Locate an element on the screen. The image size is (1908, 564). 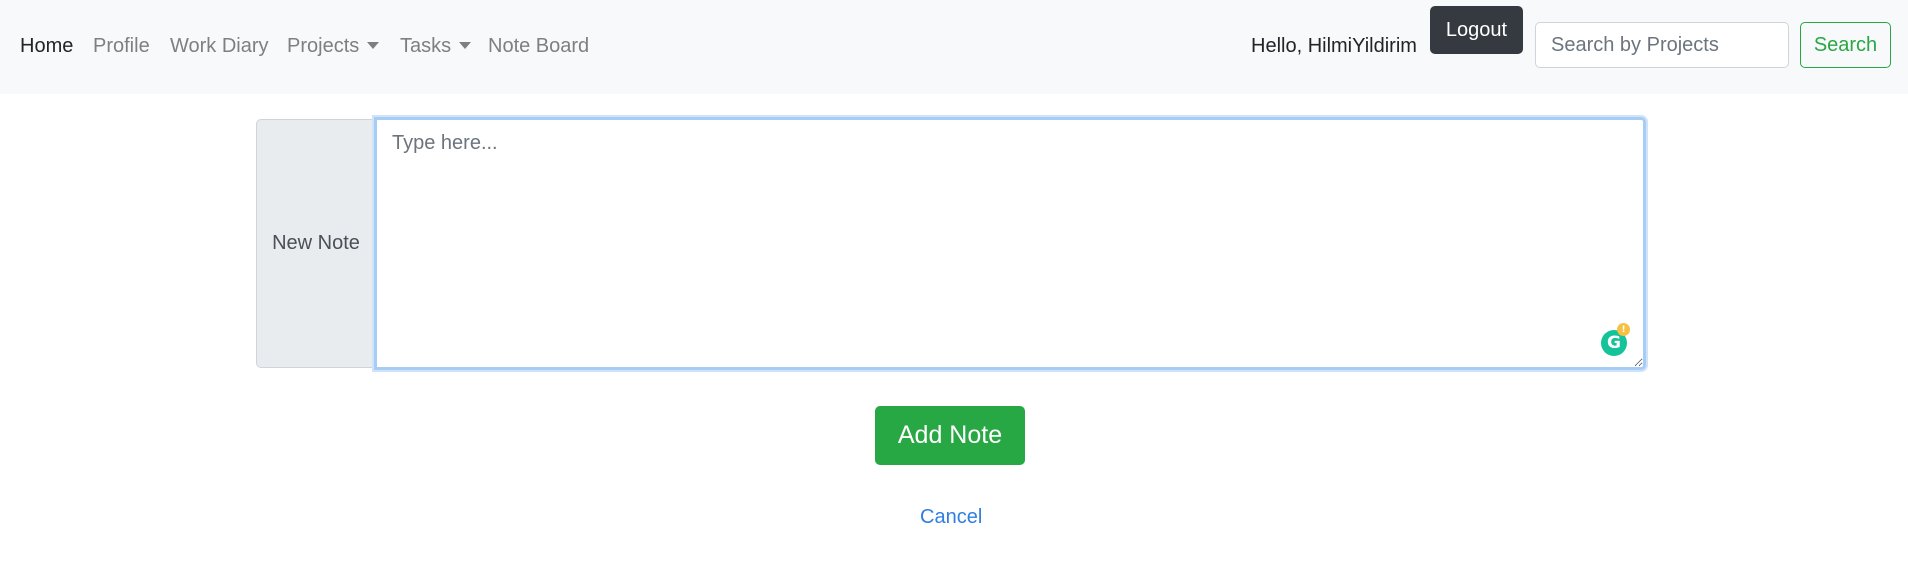
grammarly-alert-icon: ! is located at coordinates (1623, 329).